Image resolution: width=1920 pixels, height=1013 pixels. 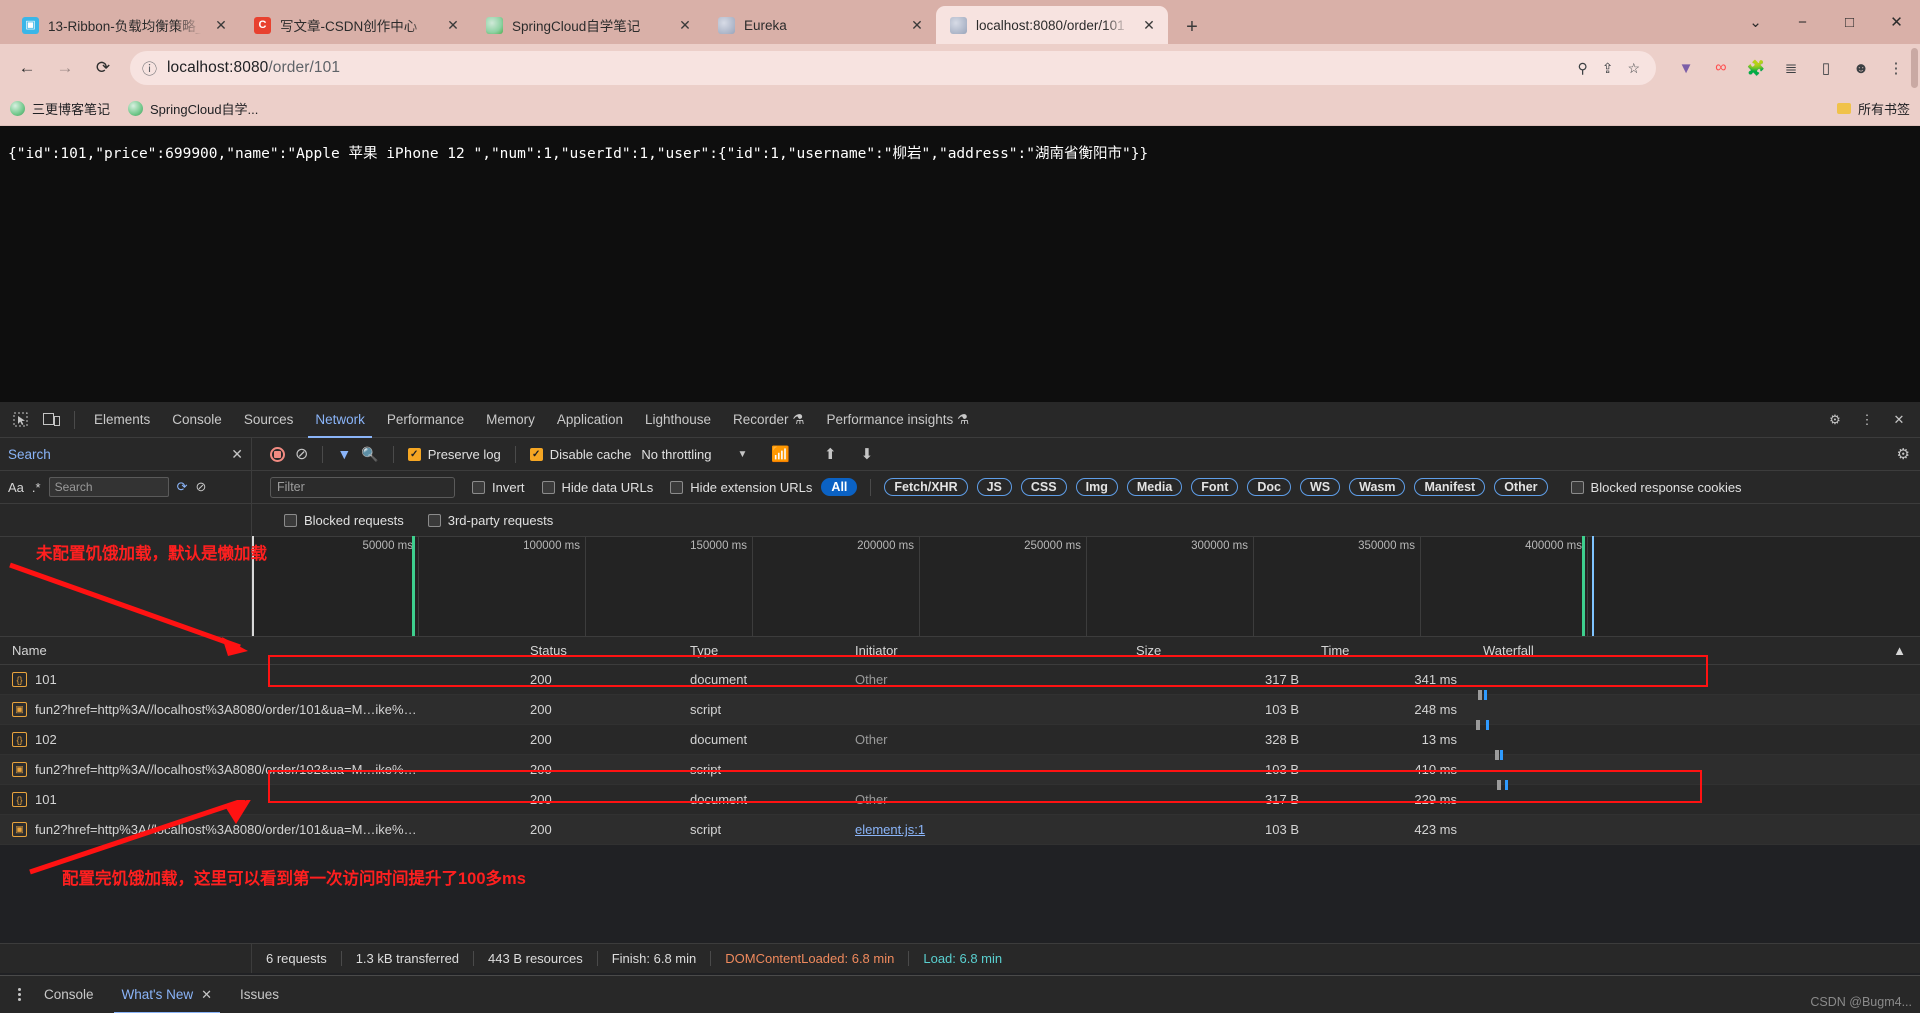 What do you see at coordinates (1696, 650) in the screenshot?
I see `column-header-waterfall: Waterfall ▲` at bounding box center [1696, 650].